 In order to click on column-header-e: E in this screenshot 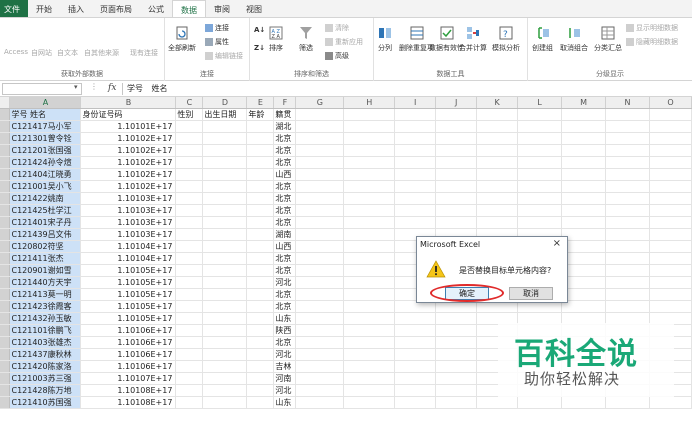, I will do `click(260, 103)`.